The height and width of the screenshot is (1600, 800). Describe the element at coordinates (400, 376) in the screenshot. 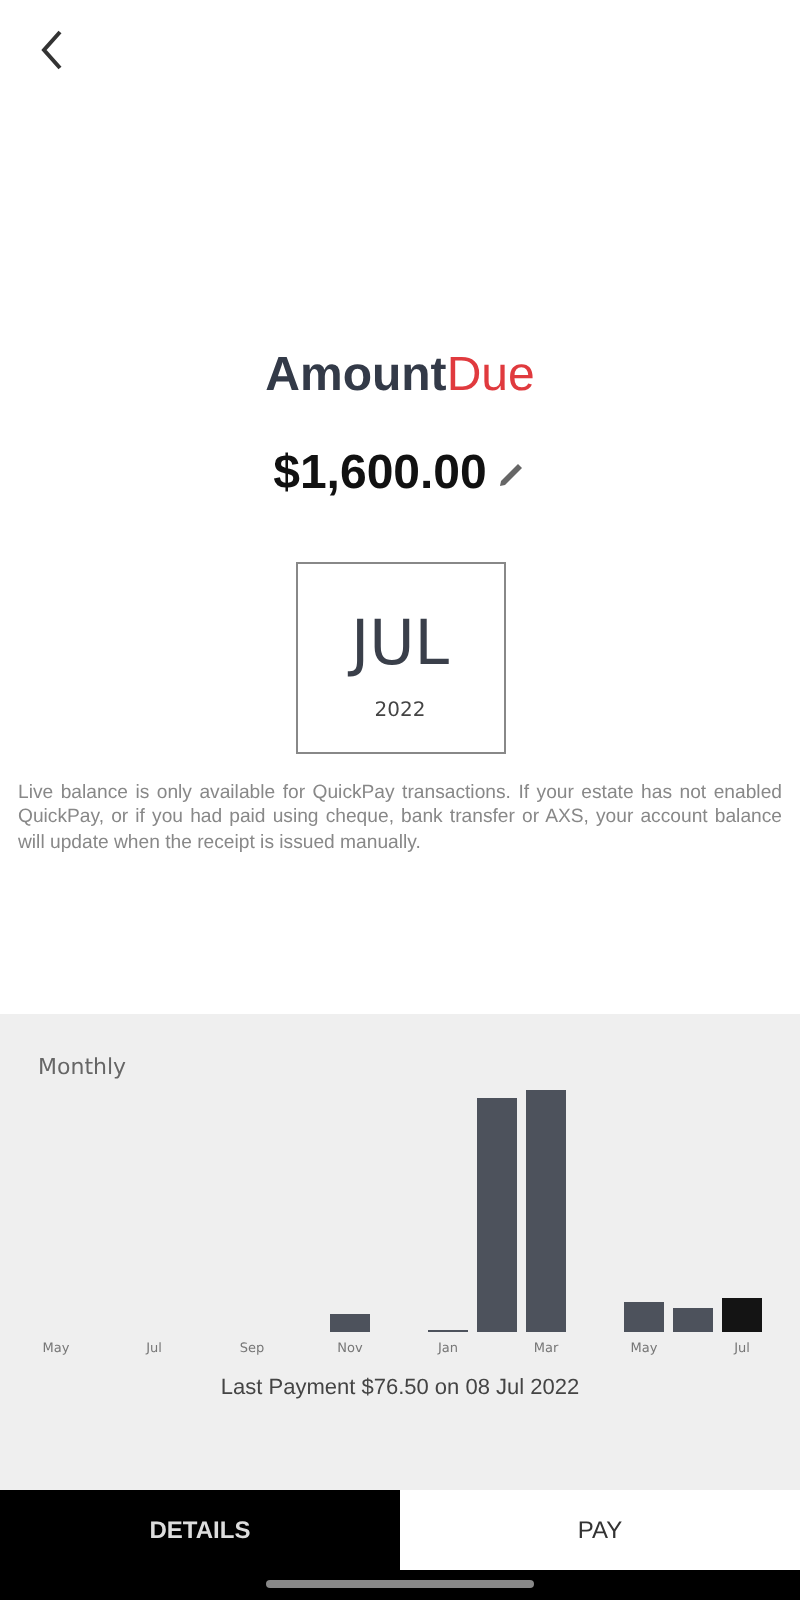

I see `page-title: AmountDue` at that location.